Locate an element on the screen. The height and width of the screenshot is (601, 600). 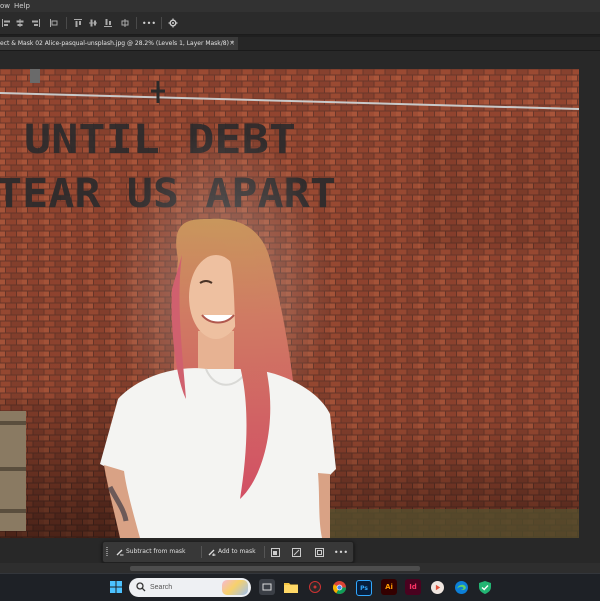
fill-mask-icon is located at coordinates (319, 552).